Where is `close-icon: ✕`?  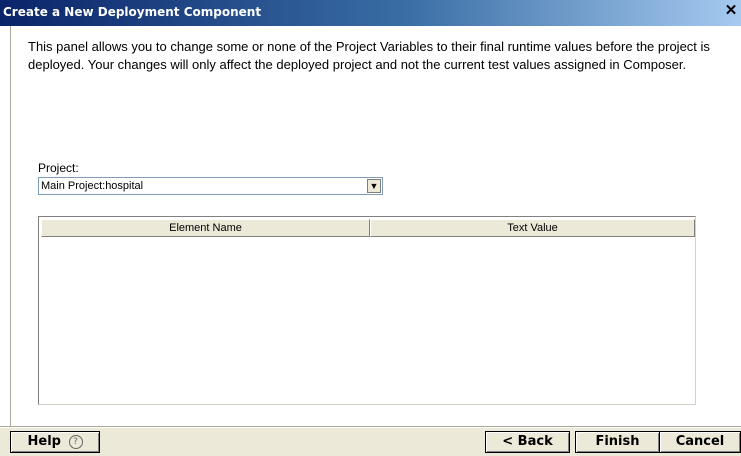
close-icon: ✕ is located at coordinates (731, 11).